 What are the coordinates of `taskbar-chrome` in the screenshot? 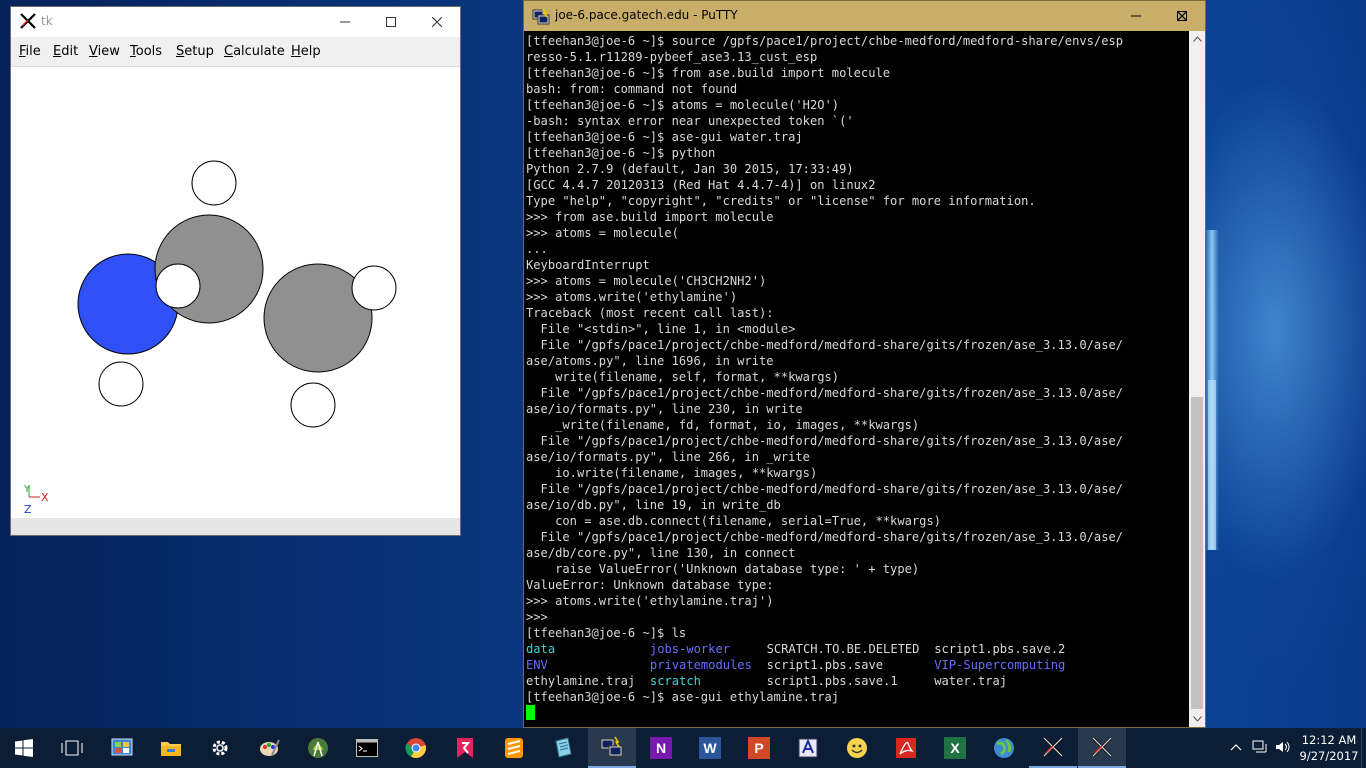 It's located at (416, 748).